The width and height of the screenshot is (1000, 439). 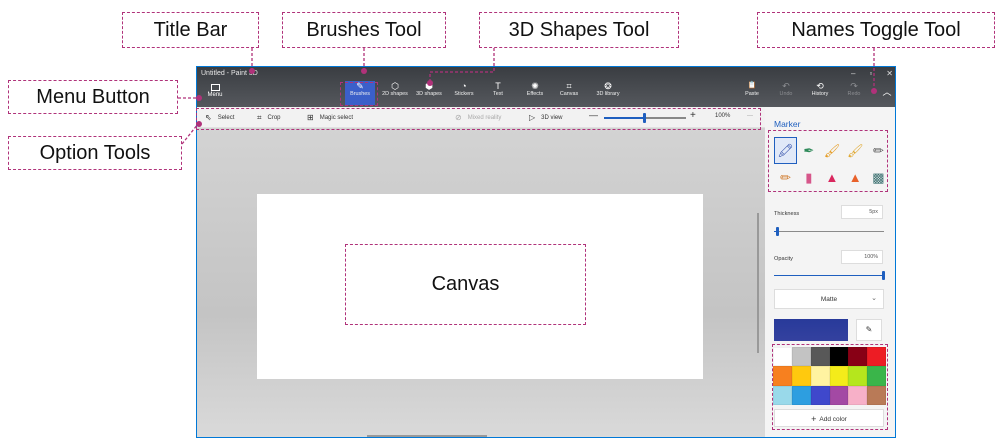 What do you see at coordinates (430, 83) in the screenshot?
I see `3d-shapes-tool-marker` at bounding box center [430, 83].